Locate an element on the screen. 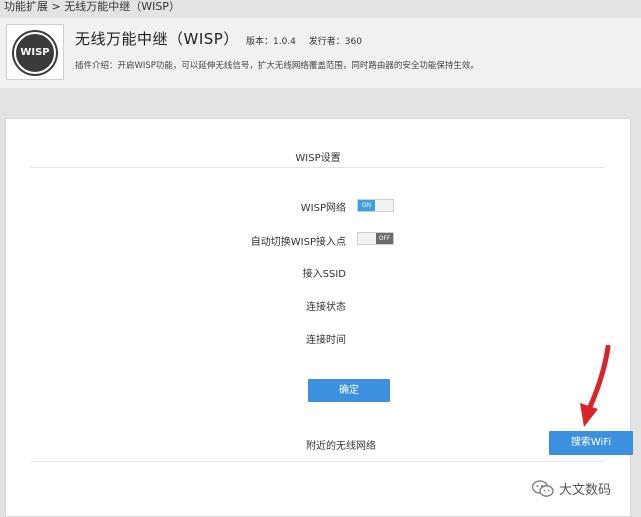  toggle-off-text: OFF is located at coordinates (384, 238).